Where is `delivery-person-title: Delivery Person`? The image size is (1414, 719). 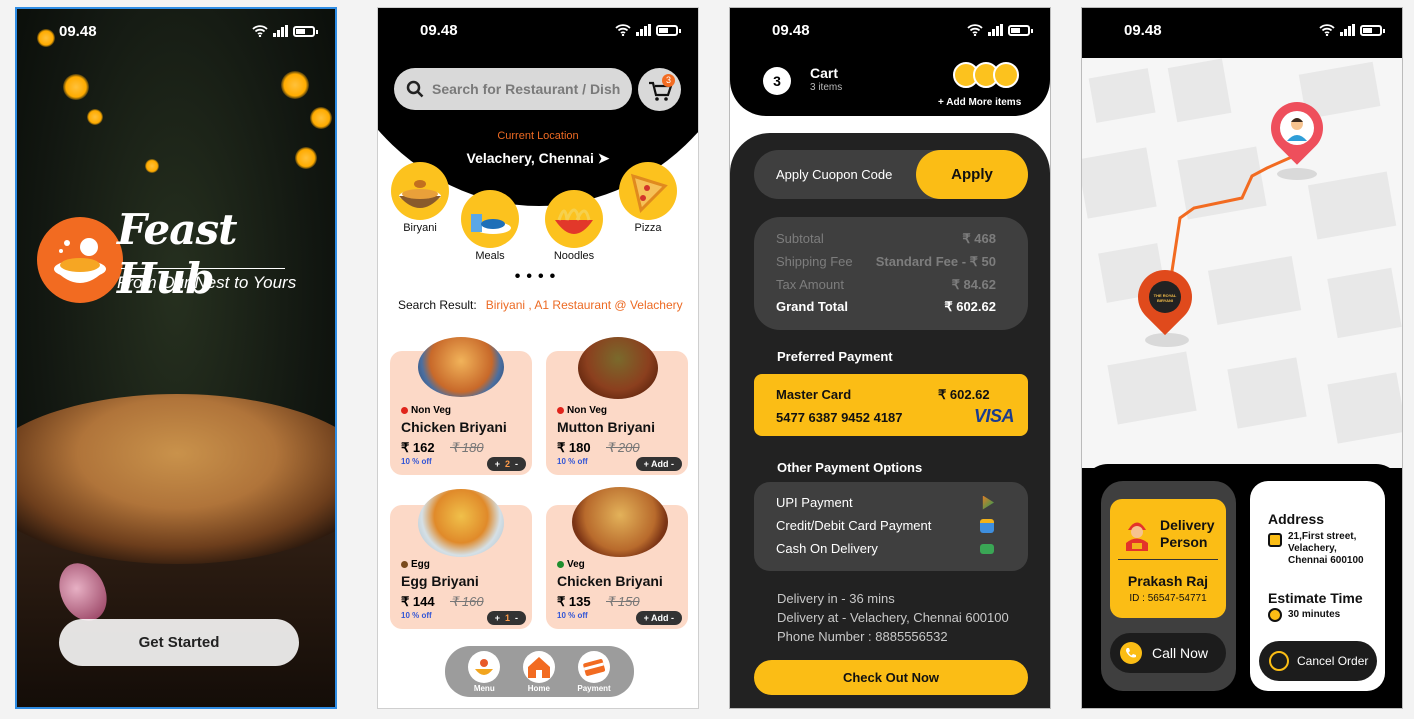
delivery-person-title: Delivery Person is located at coordinates (1187, 533).